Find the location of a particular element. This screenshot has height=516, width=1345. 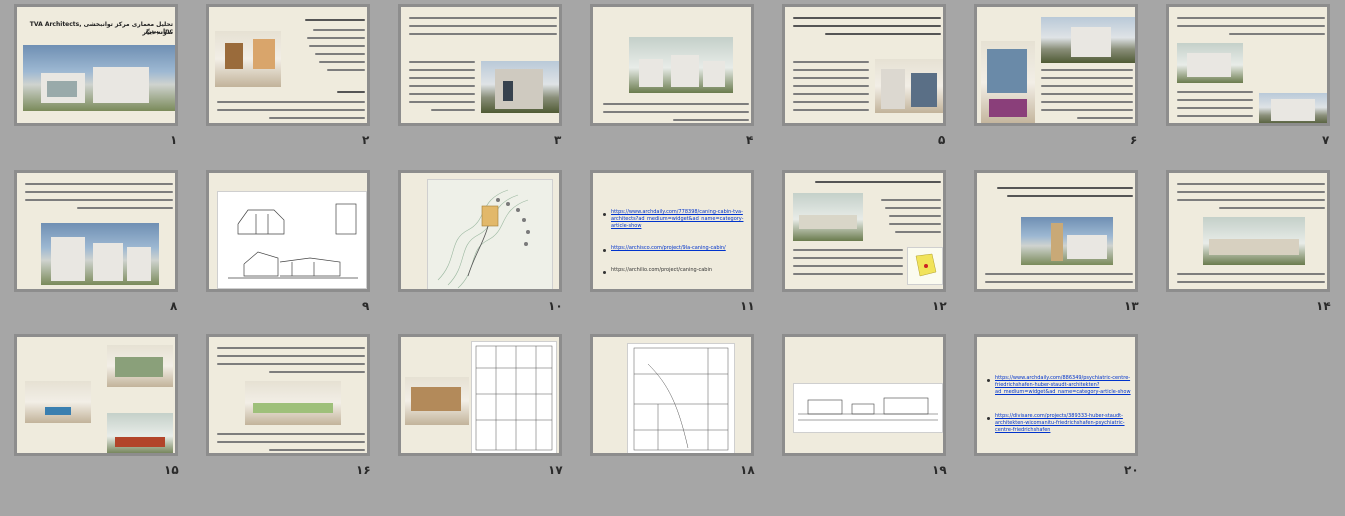

slide-thumb-3: ۳ is located at coordinates (481, 80).